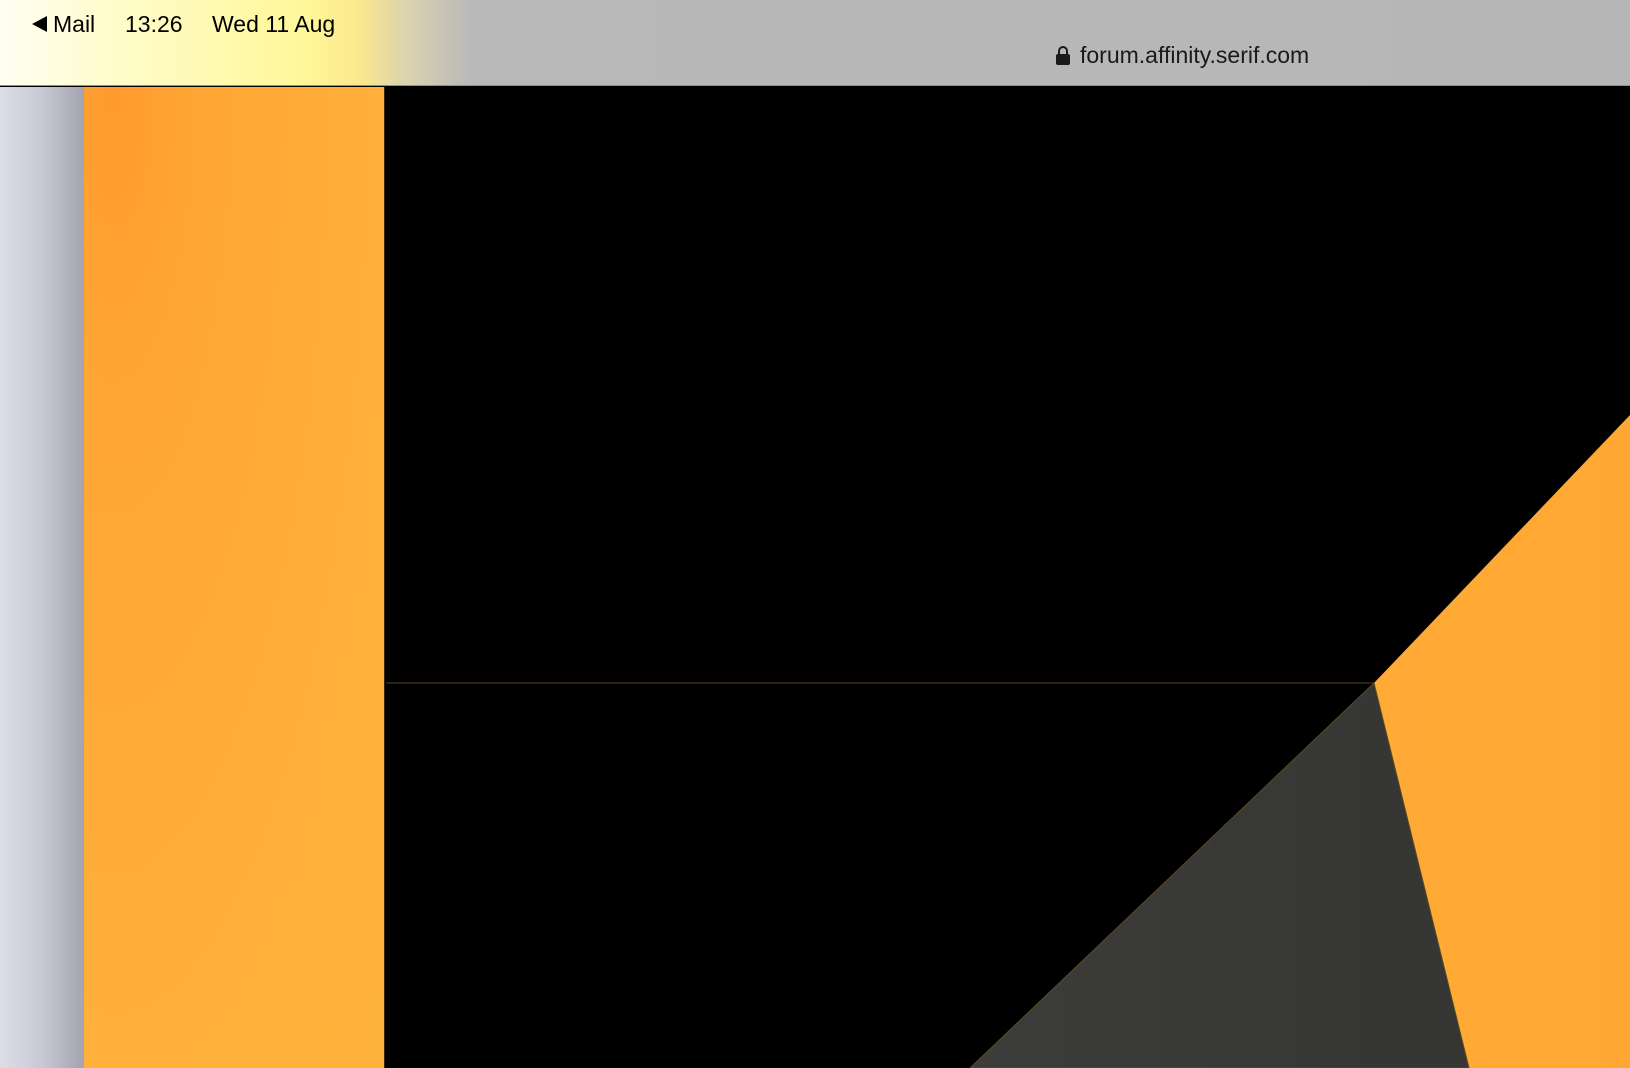 Image resolution: width=1630 pixels, height=1068 pixels. Describe the element at coordinates (274, 24) in the screenshot. I see `status-date: Wed 11 Aug` at that location.